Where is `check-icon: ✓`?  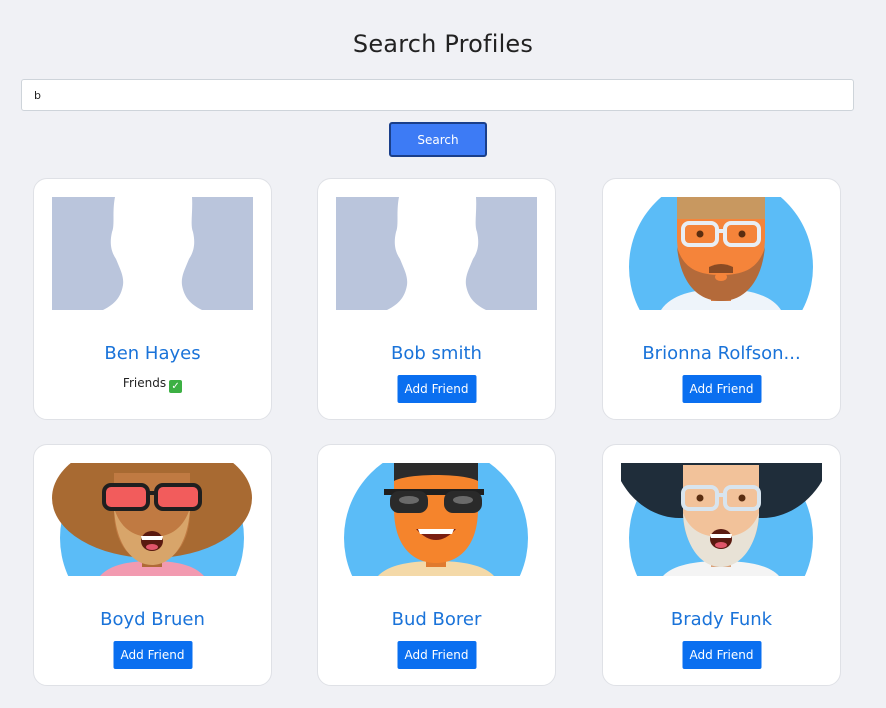
check-icon: ✓ is located at coordinates (176, 386).